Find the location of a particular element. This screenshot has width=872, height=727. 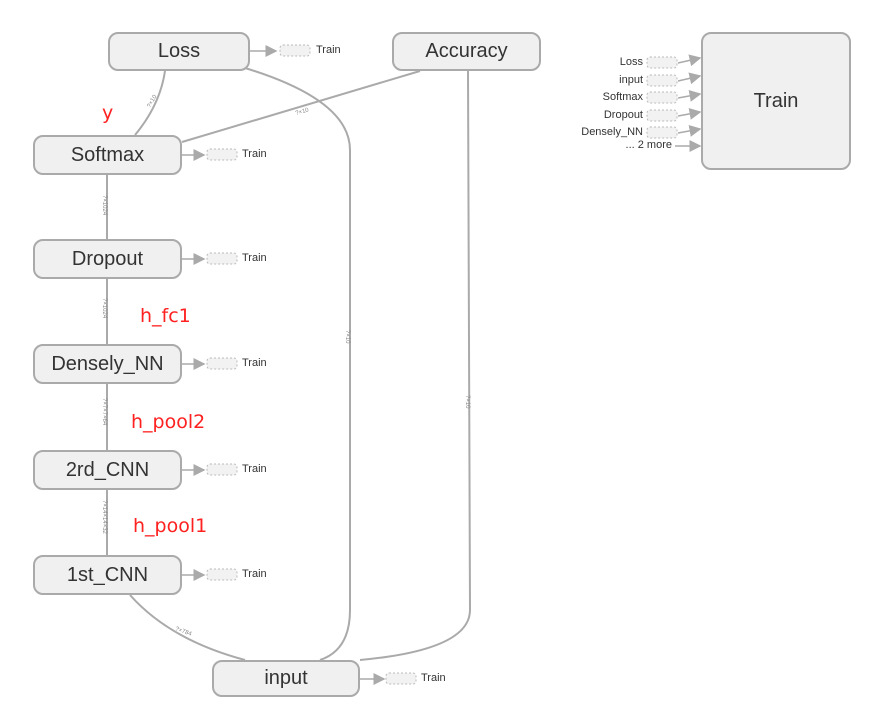

edge-accuracy-input is located at coordinates (415, 365).